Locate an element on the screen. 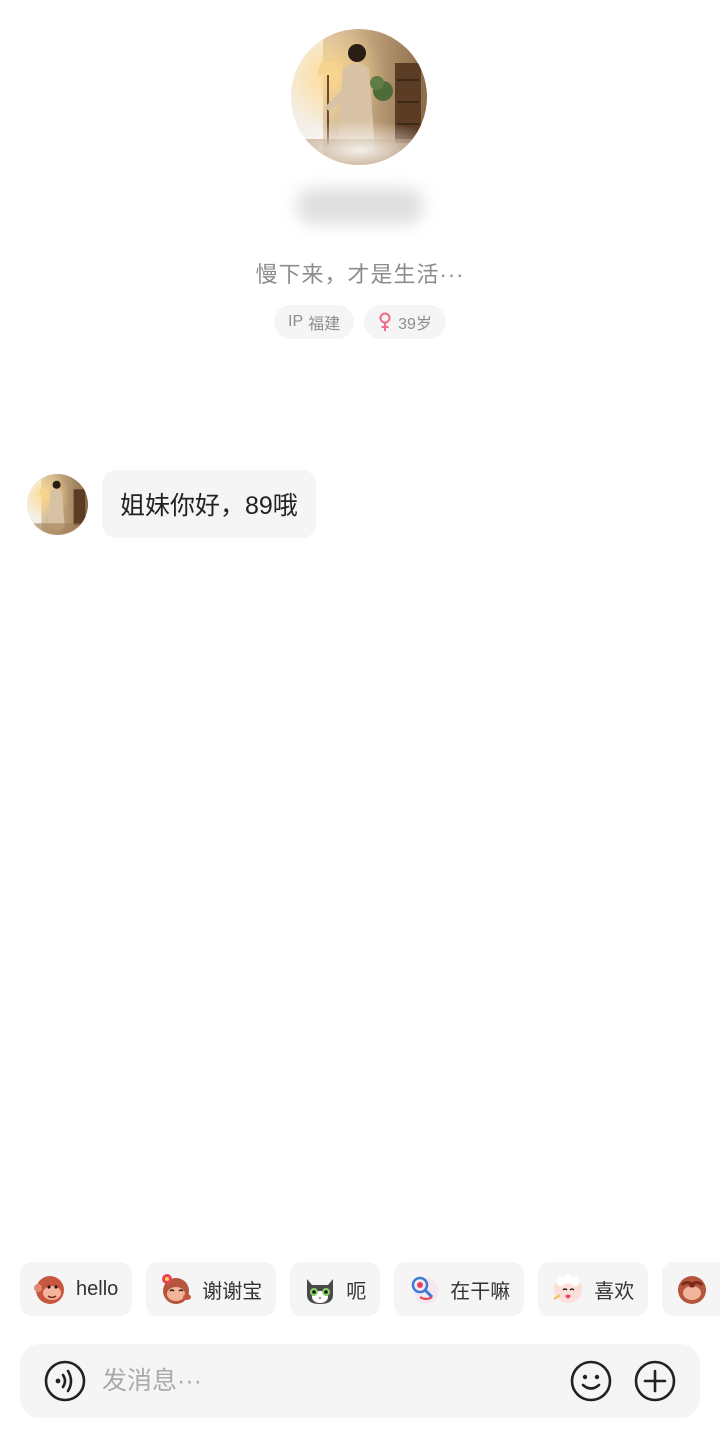 The height and width of the screenshot is (1432, 720). message-bubble: 姐妹你好，89哦 is located at coordinates (209, 504).